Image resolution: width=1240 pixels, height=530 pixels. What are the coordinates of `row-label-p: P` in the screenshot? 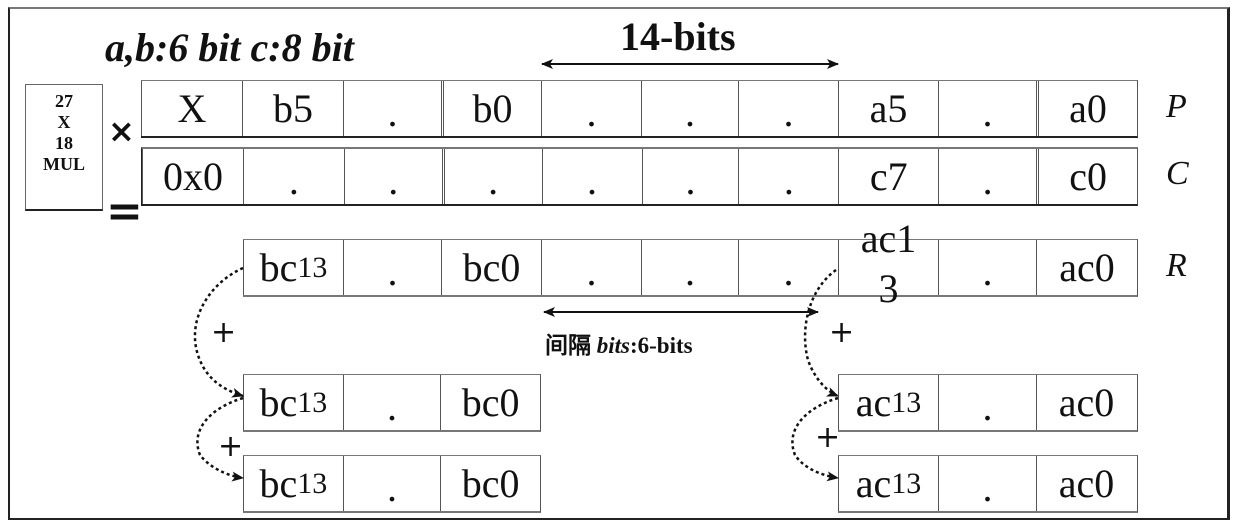 It's located at (1176, 106).